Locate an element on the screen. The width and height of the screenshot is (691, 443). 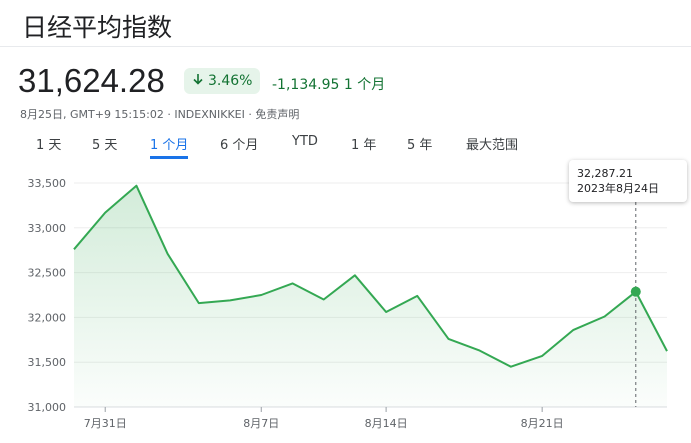
hover-tooltip: 32,287.21 2023年8月24日 is located at coordinates (628, 181).